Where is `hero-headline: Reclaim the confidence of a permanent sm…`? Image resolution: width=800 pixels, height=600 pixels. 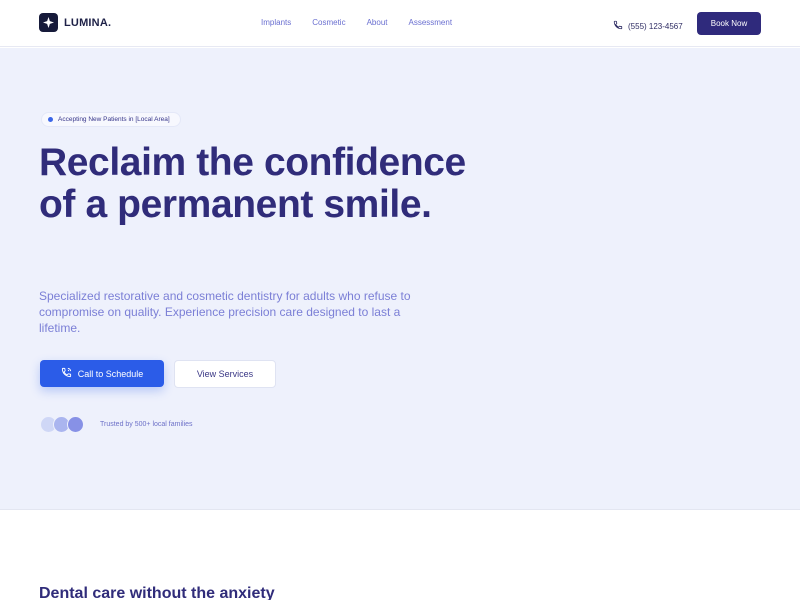 hero-headline: Reclaim the confidence of a permanent sm… is located at coordinates (299, 184).